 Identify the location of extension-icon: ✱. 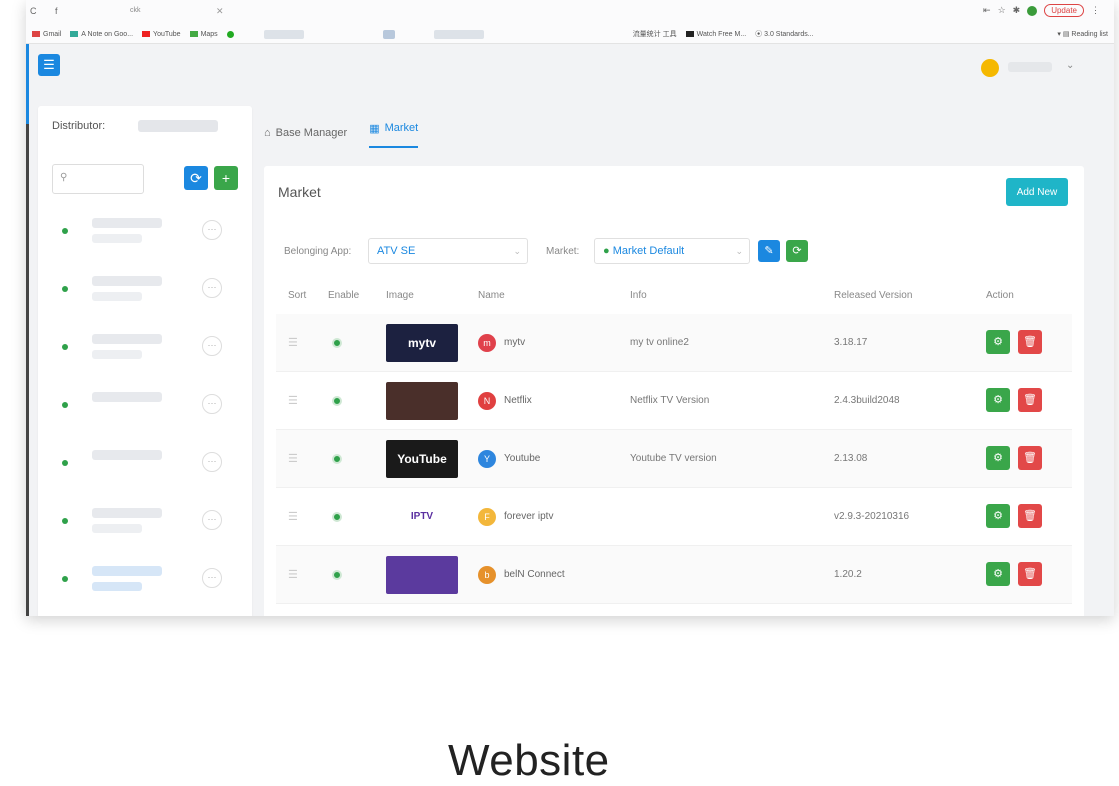
(1017, 10).